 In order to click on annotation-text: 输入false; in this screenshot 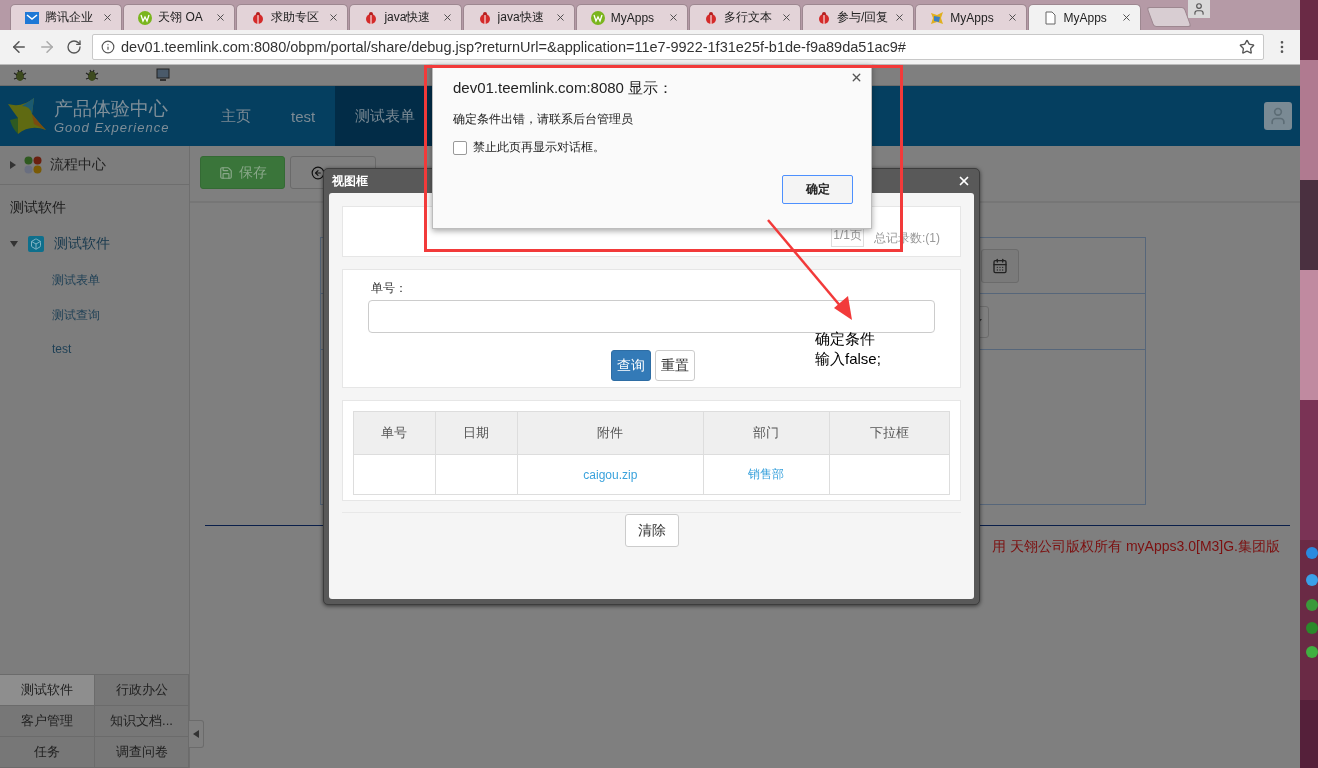, I will do `click(848, 359)`.